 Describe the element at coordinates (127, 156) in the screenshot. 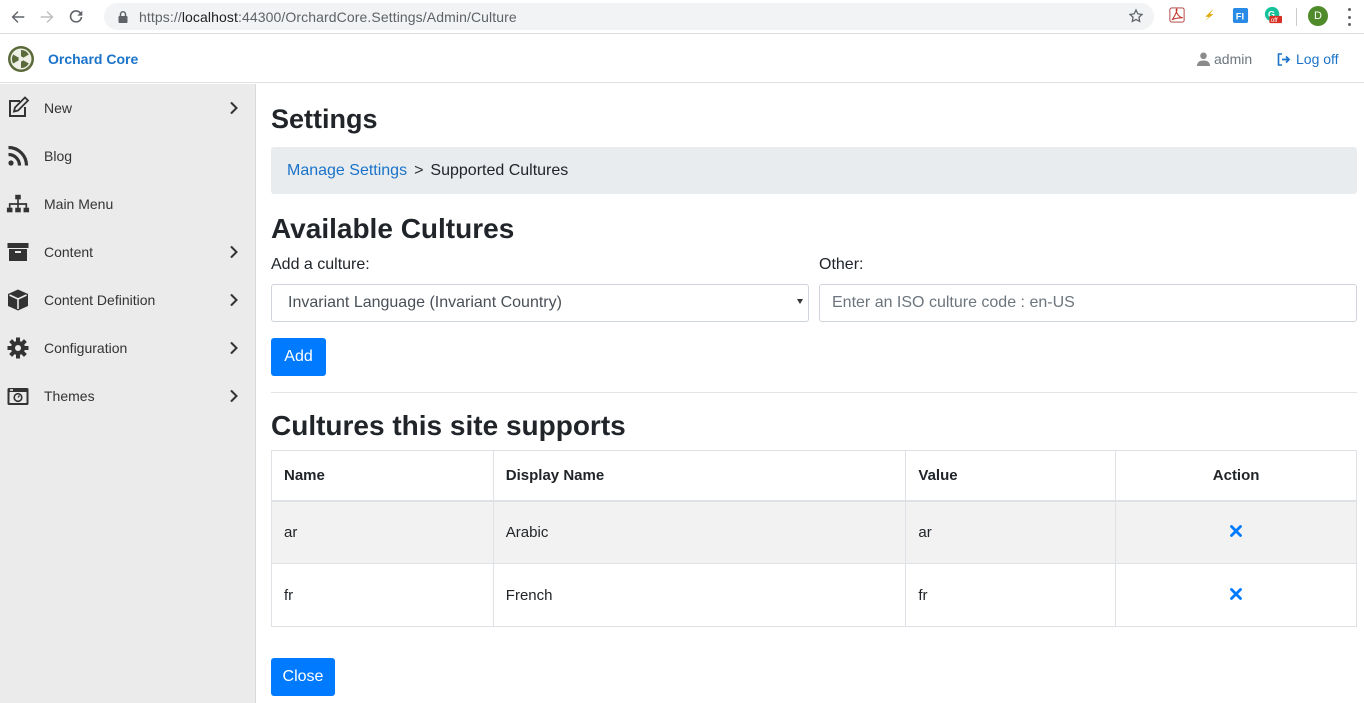

I see `sidebar-item-blog: Blog` at that location.